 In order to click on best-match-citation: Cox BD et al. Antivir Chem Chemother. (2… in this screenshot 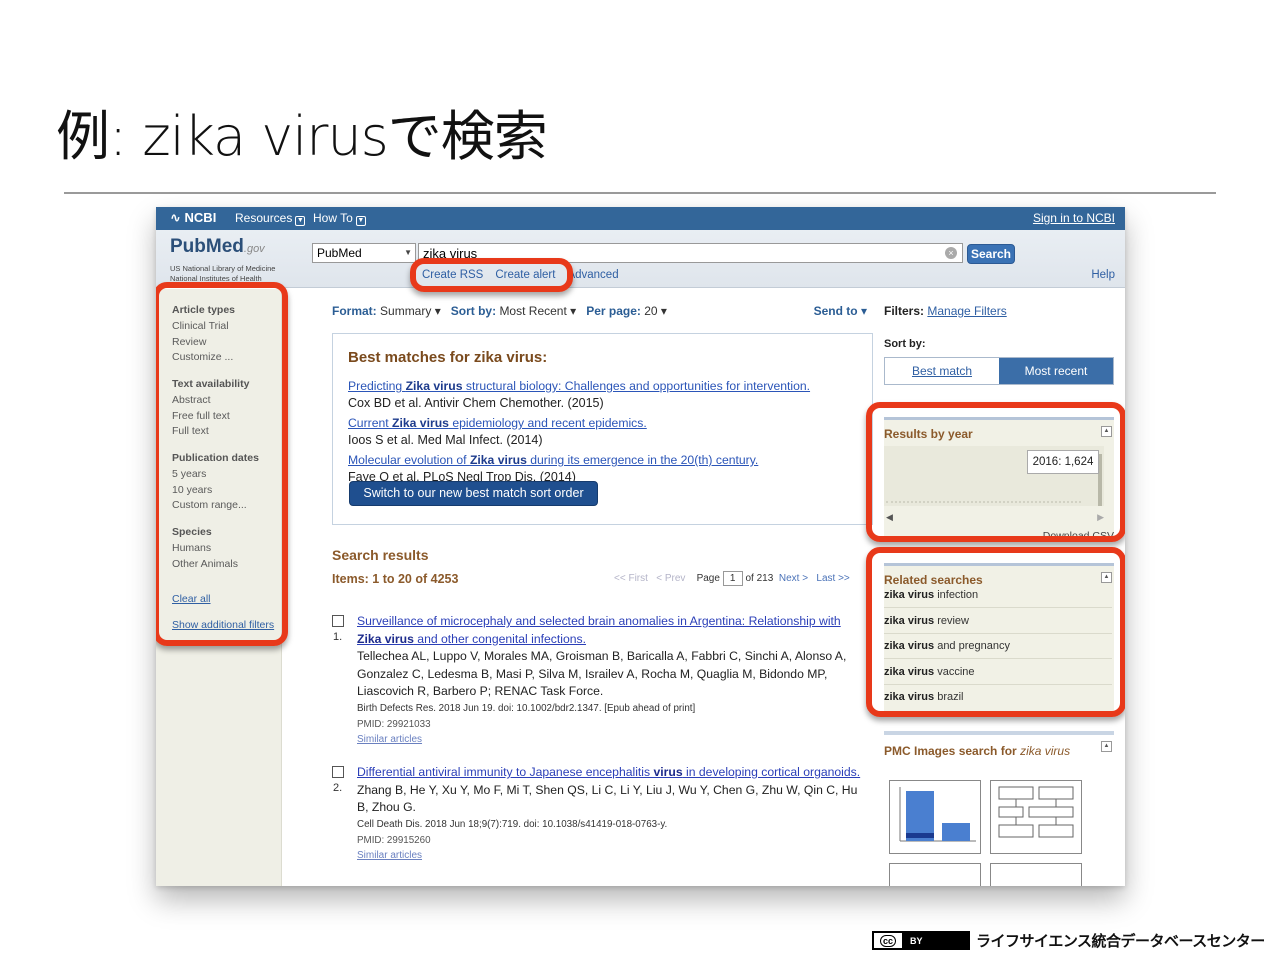, I will do `click(476, 403)`.